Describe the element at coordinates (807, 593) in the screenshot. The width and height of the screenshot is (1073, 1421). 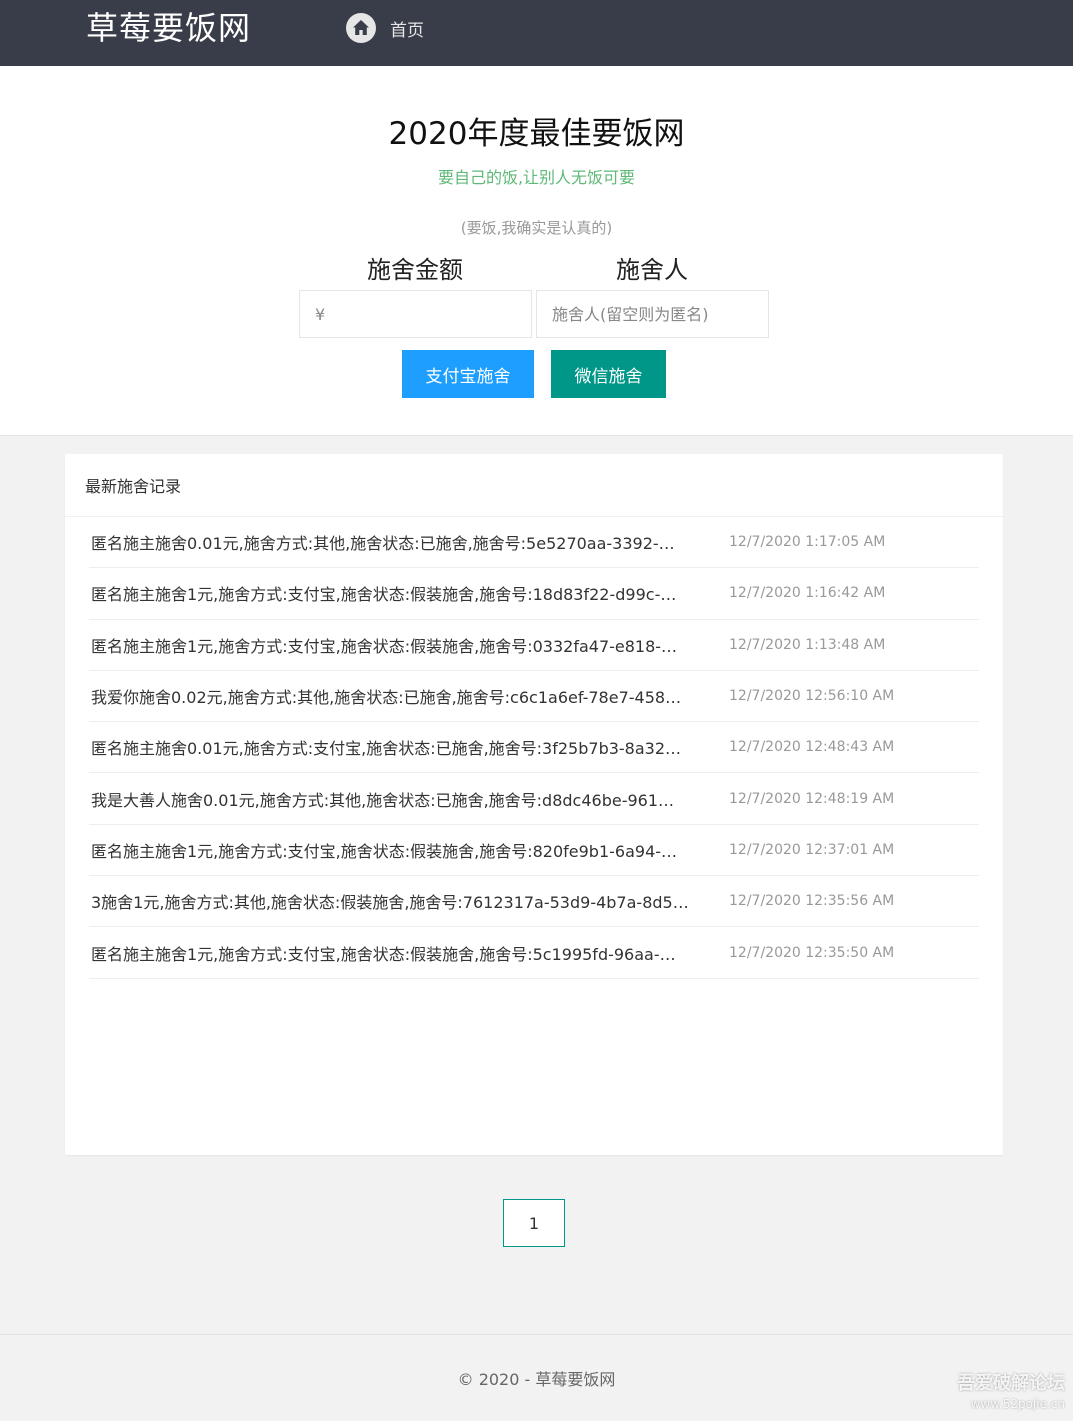
I see `record-time: 12/7/2020 1:16:42 AM` at that location.